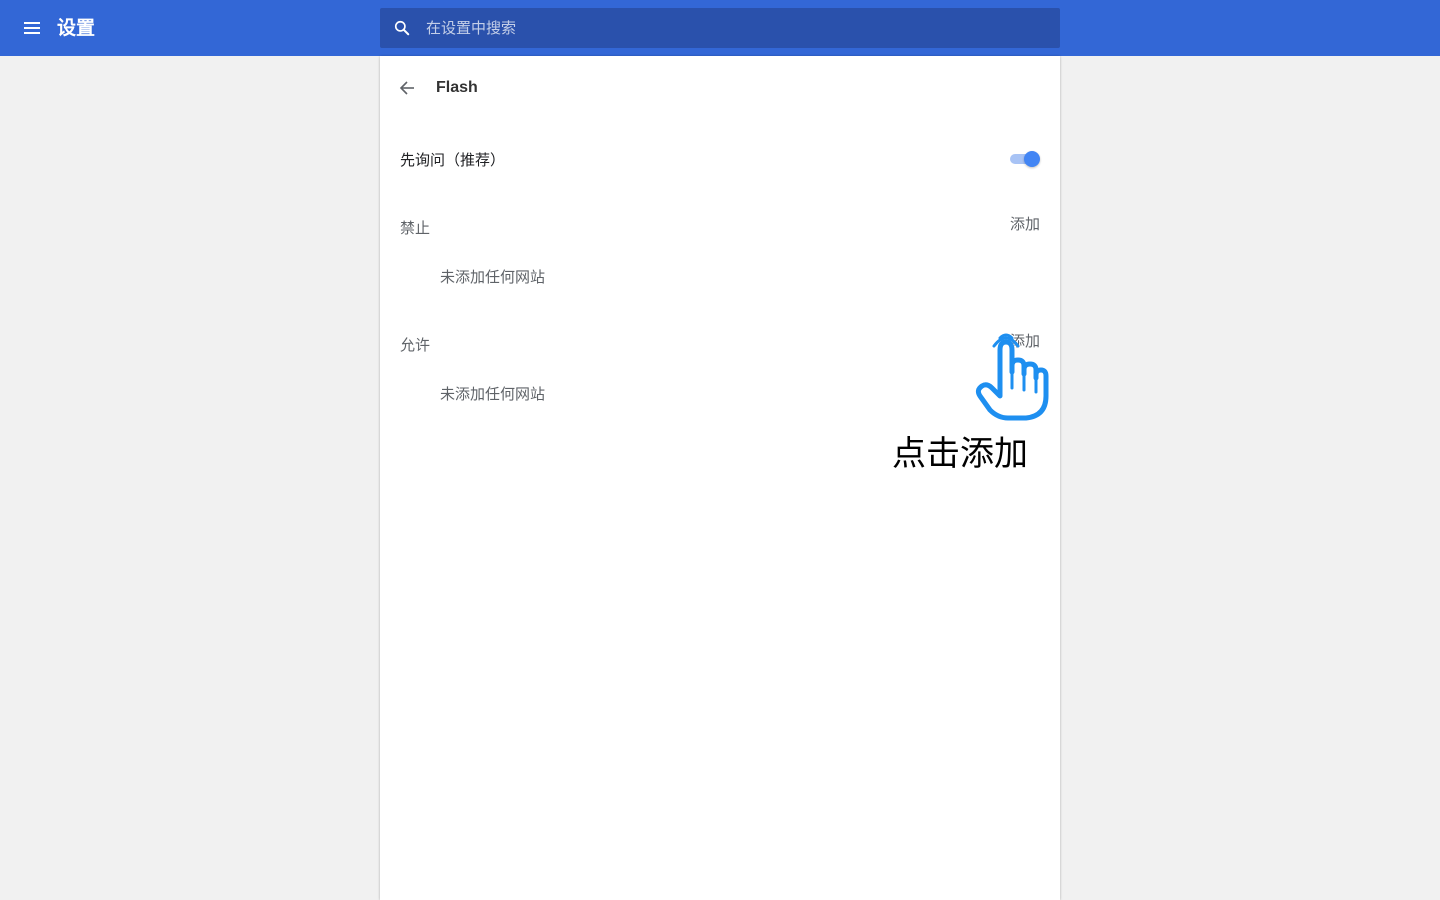  Describe the element at coordinates (415, 228) in the screenshot. I see `blocked-heading: 禁止` at that location.